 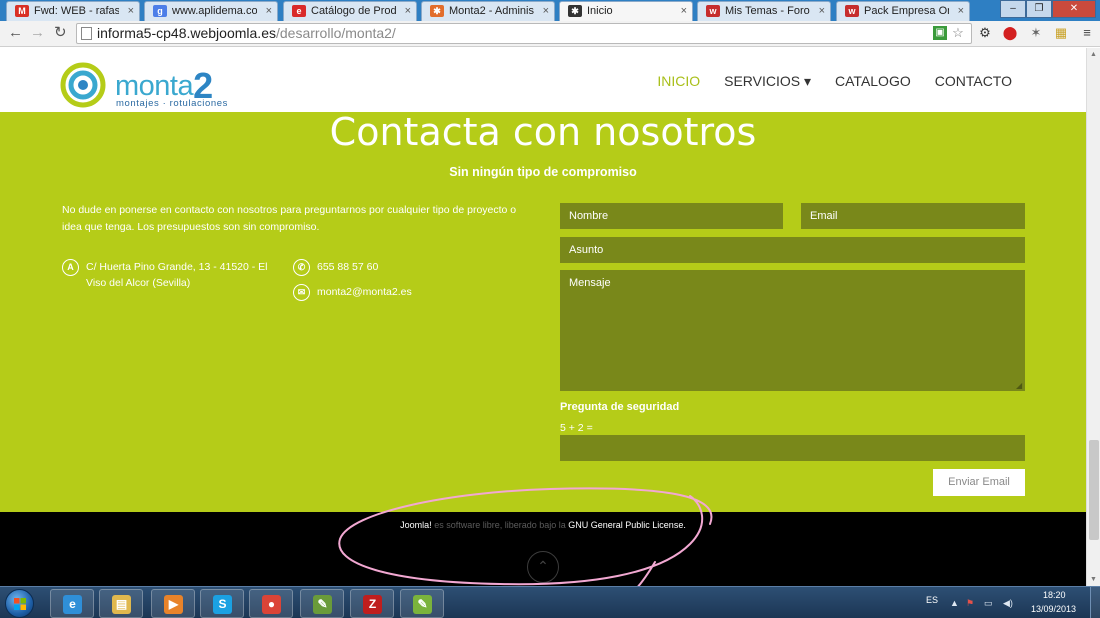 What do you see at coordinates (988, 603) in the screenshot?
I see `network-icon: ▭` at bounding box center [988, 603].